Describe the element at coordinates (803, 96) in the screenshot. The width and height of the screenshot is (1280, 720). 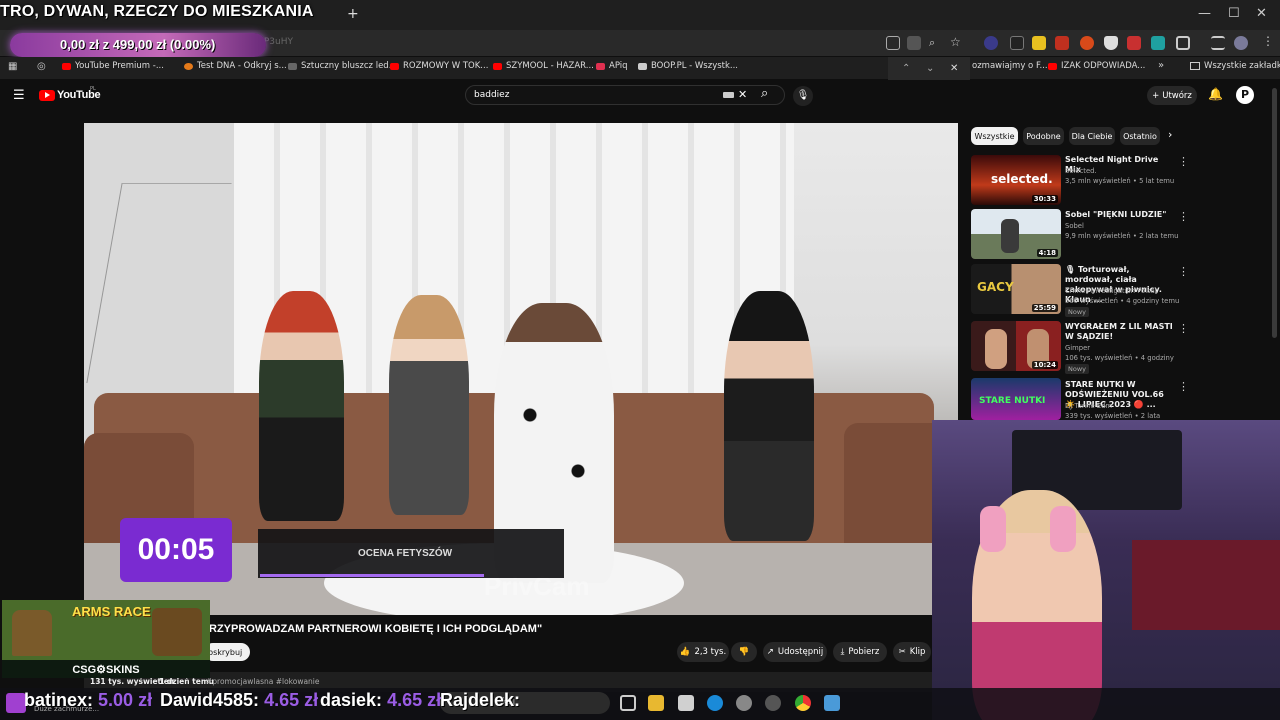
I see `microphone-icon: 🎙` at that location.